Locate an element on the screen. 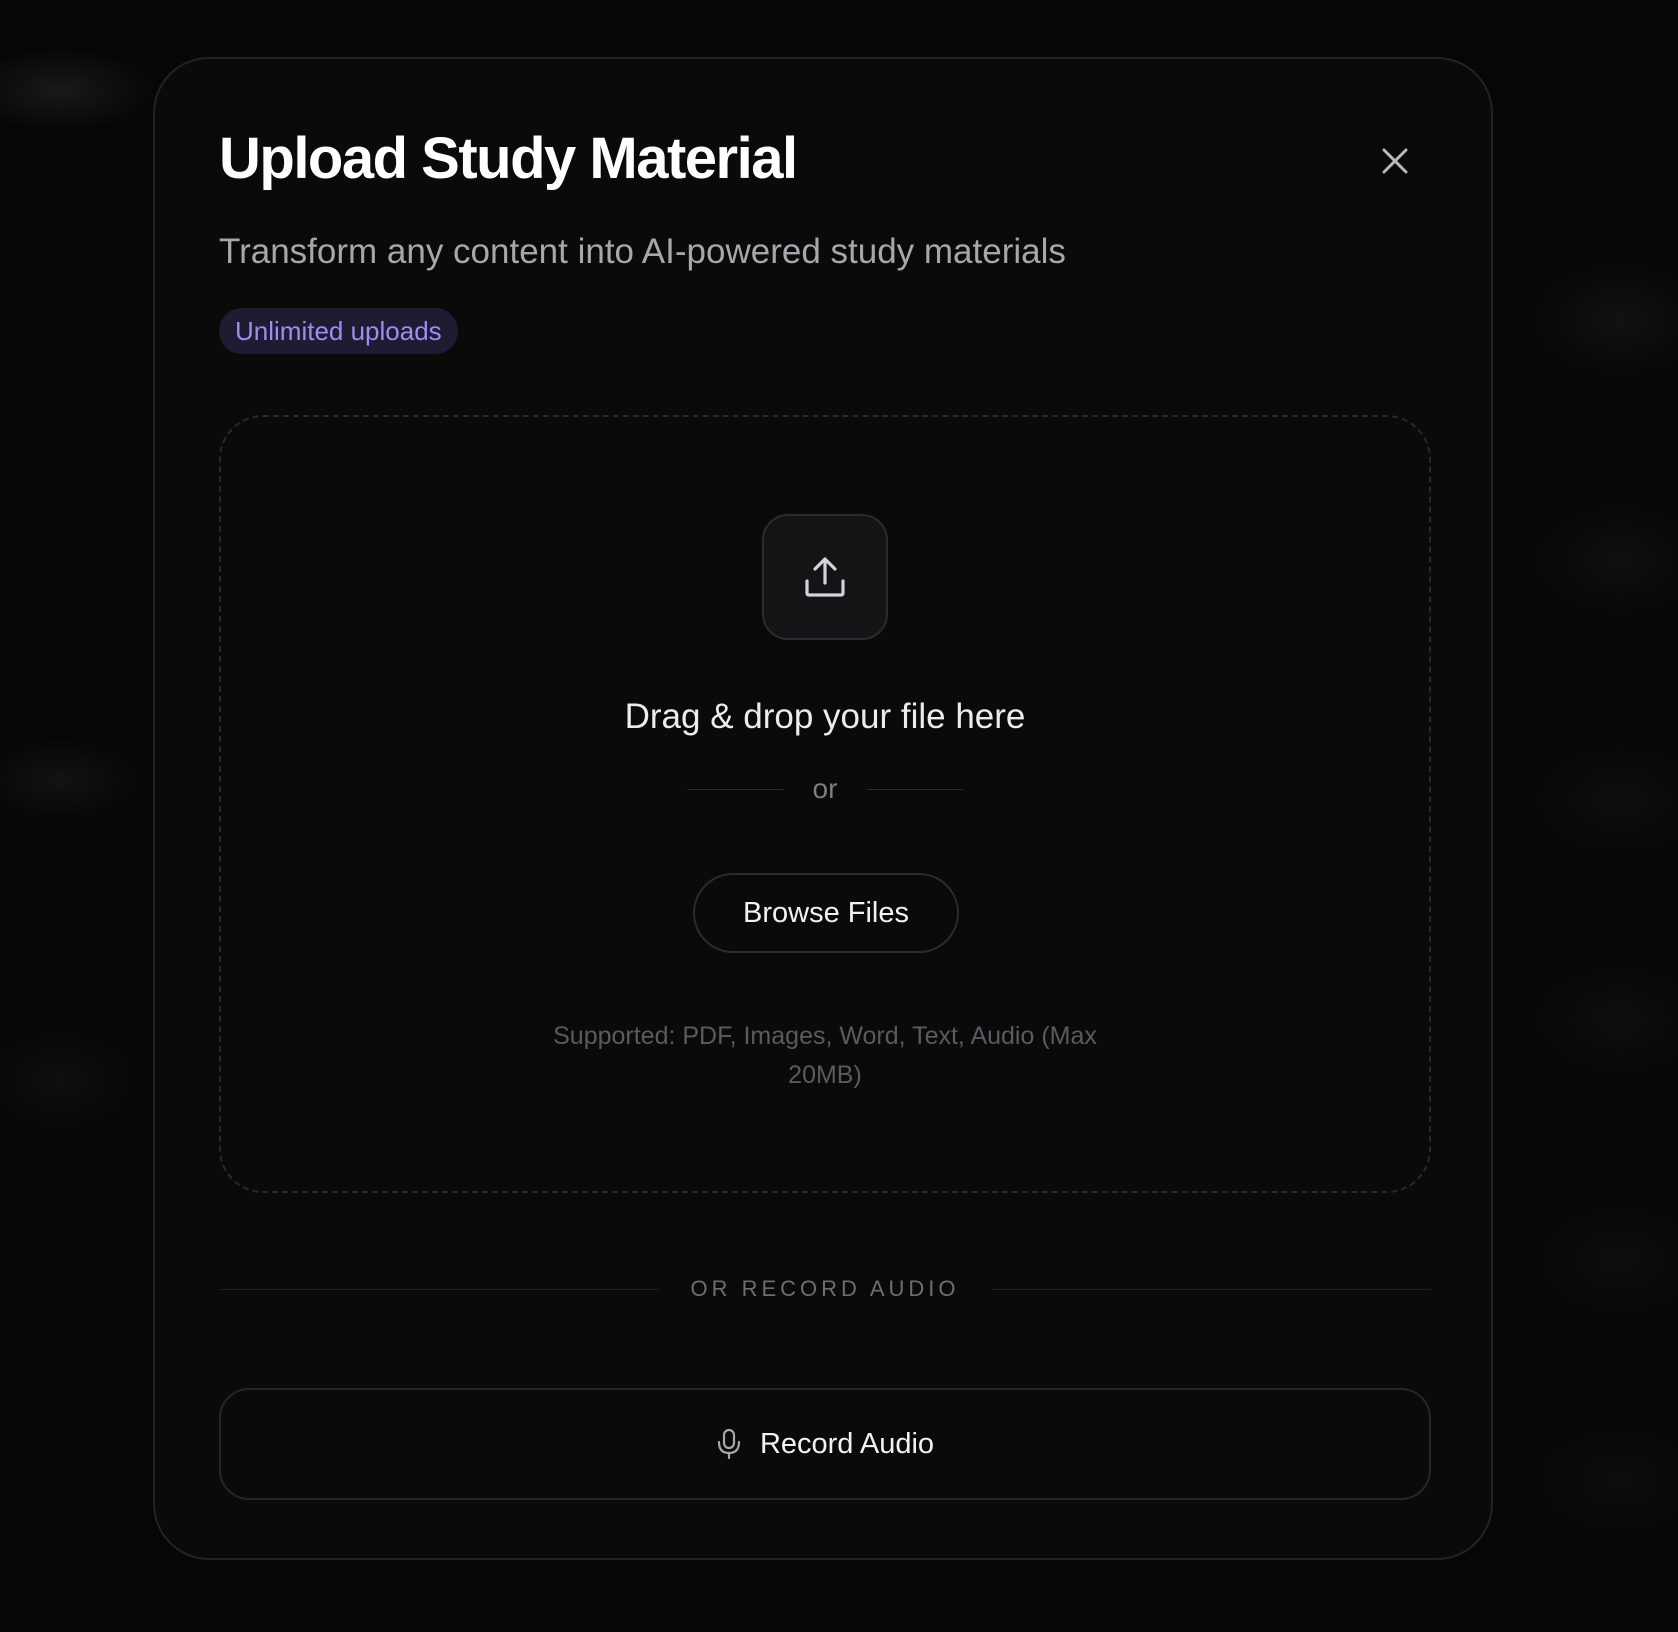 The image size is (1678, 1632). or-label: or is located at coordinates (825, 788).